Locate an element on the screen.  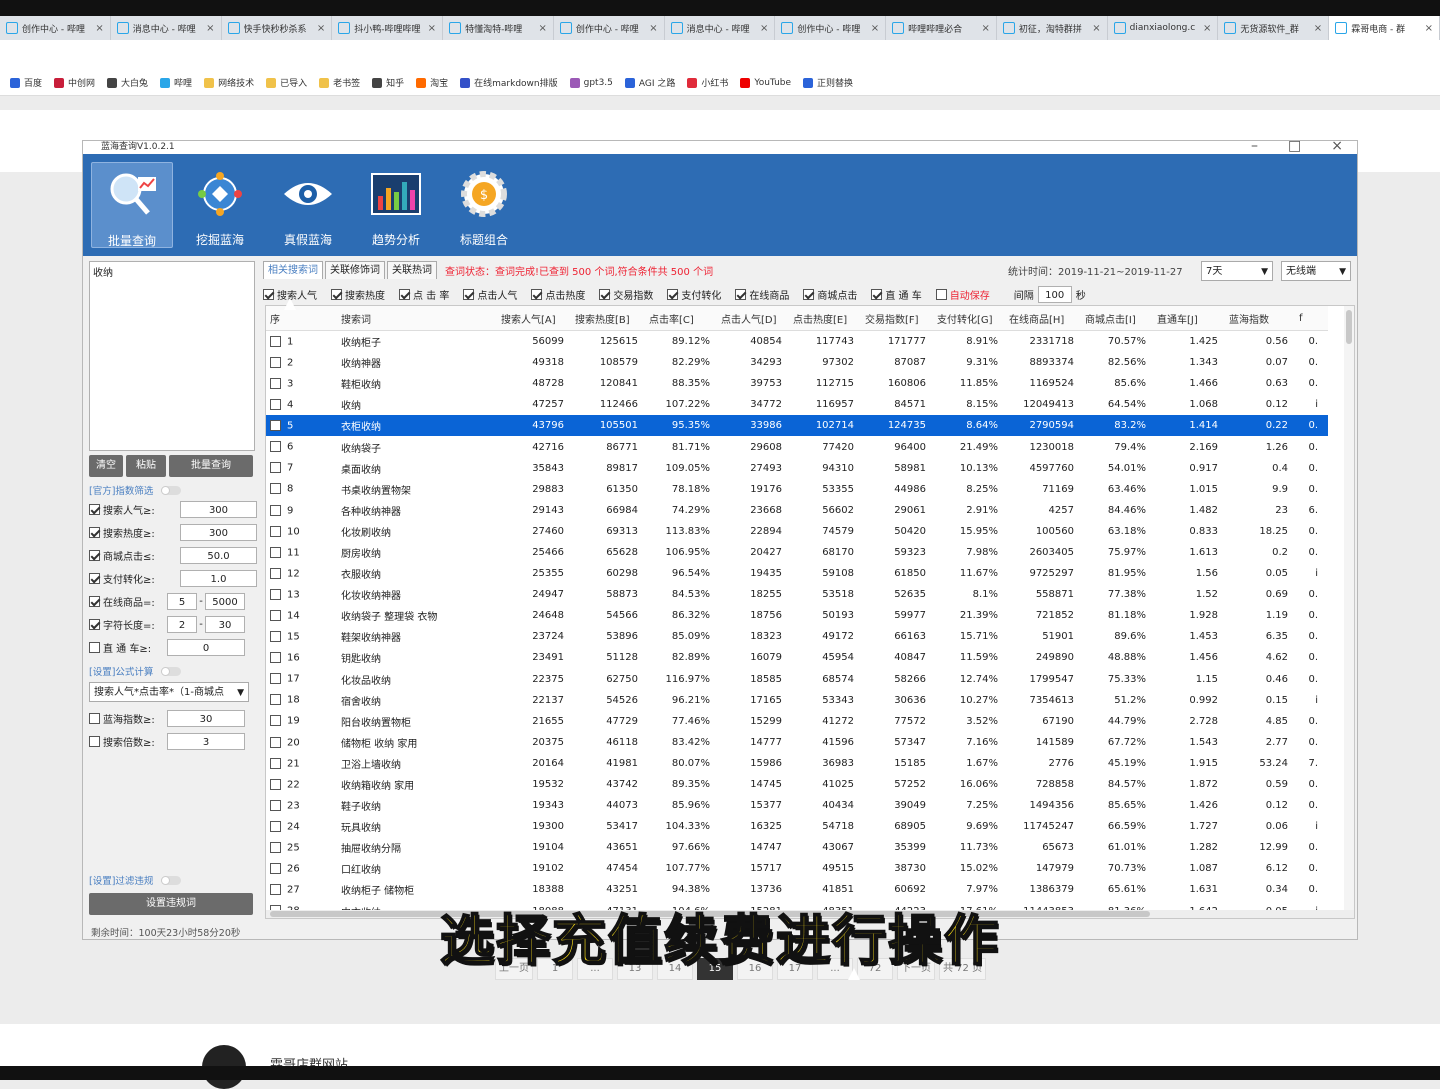
bookmark-item: 在线markdown排版 is located at coordinates (509, 82).